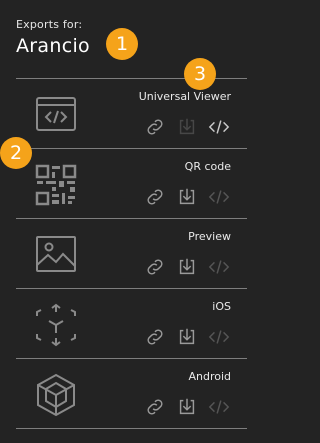 The width and height of the screenshot is (320, 443). Describe the element at coordinates (56, 185) in the screenshot. I see `qr-code-icon` at that location.